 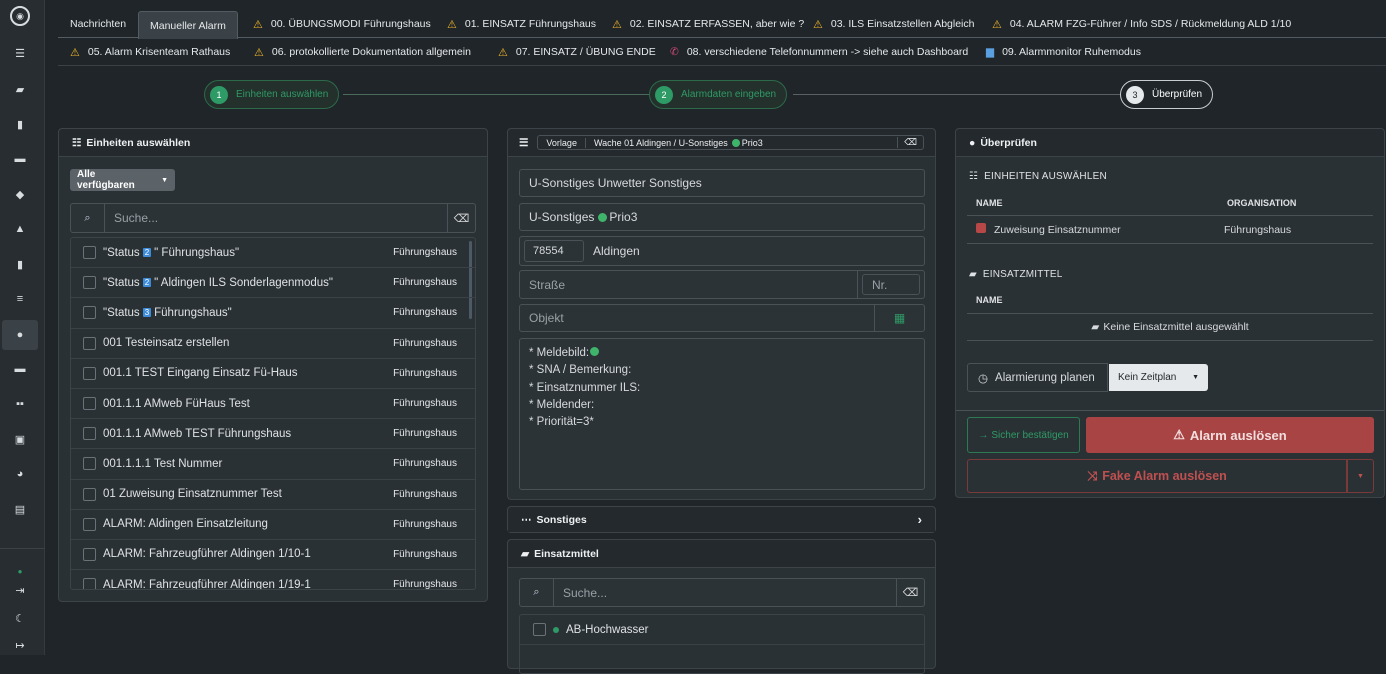 What do you see at coordinates (1022, 274) in the screenshot?
I see `em-heading-text: EINSATZMITTEL` at bounding box center [1022, 274].